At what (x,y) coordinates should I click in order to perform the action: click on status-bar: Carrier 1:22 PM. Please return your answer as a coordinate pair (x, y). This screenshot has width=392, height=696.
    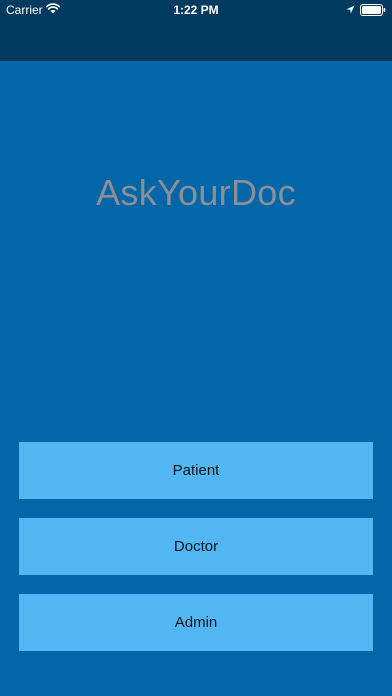
    Looking at the image, I should click on (196, 10).